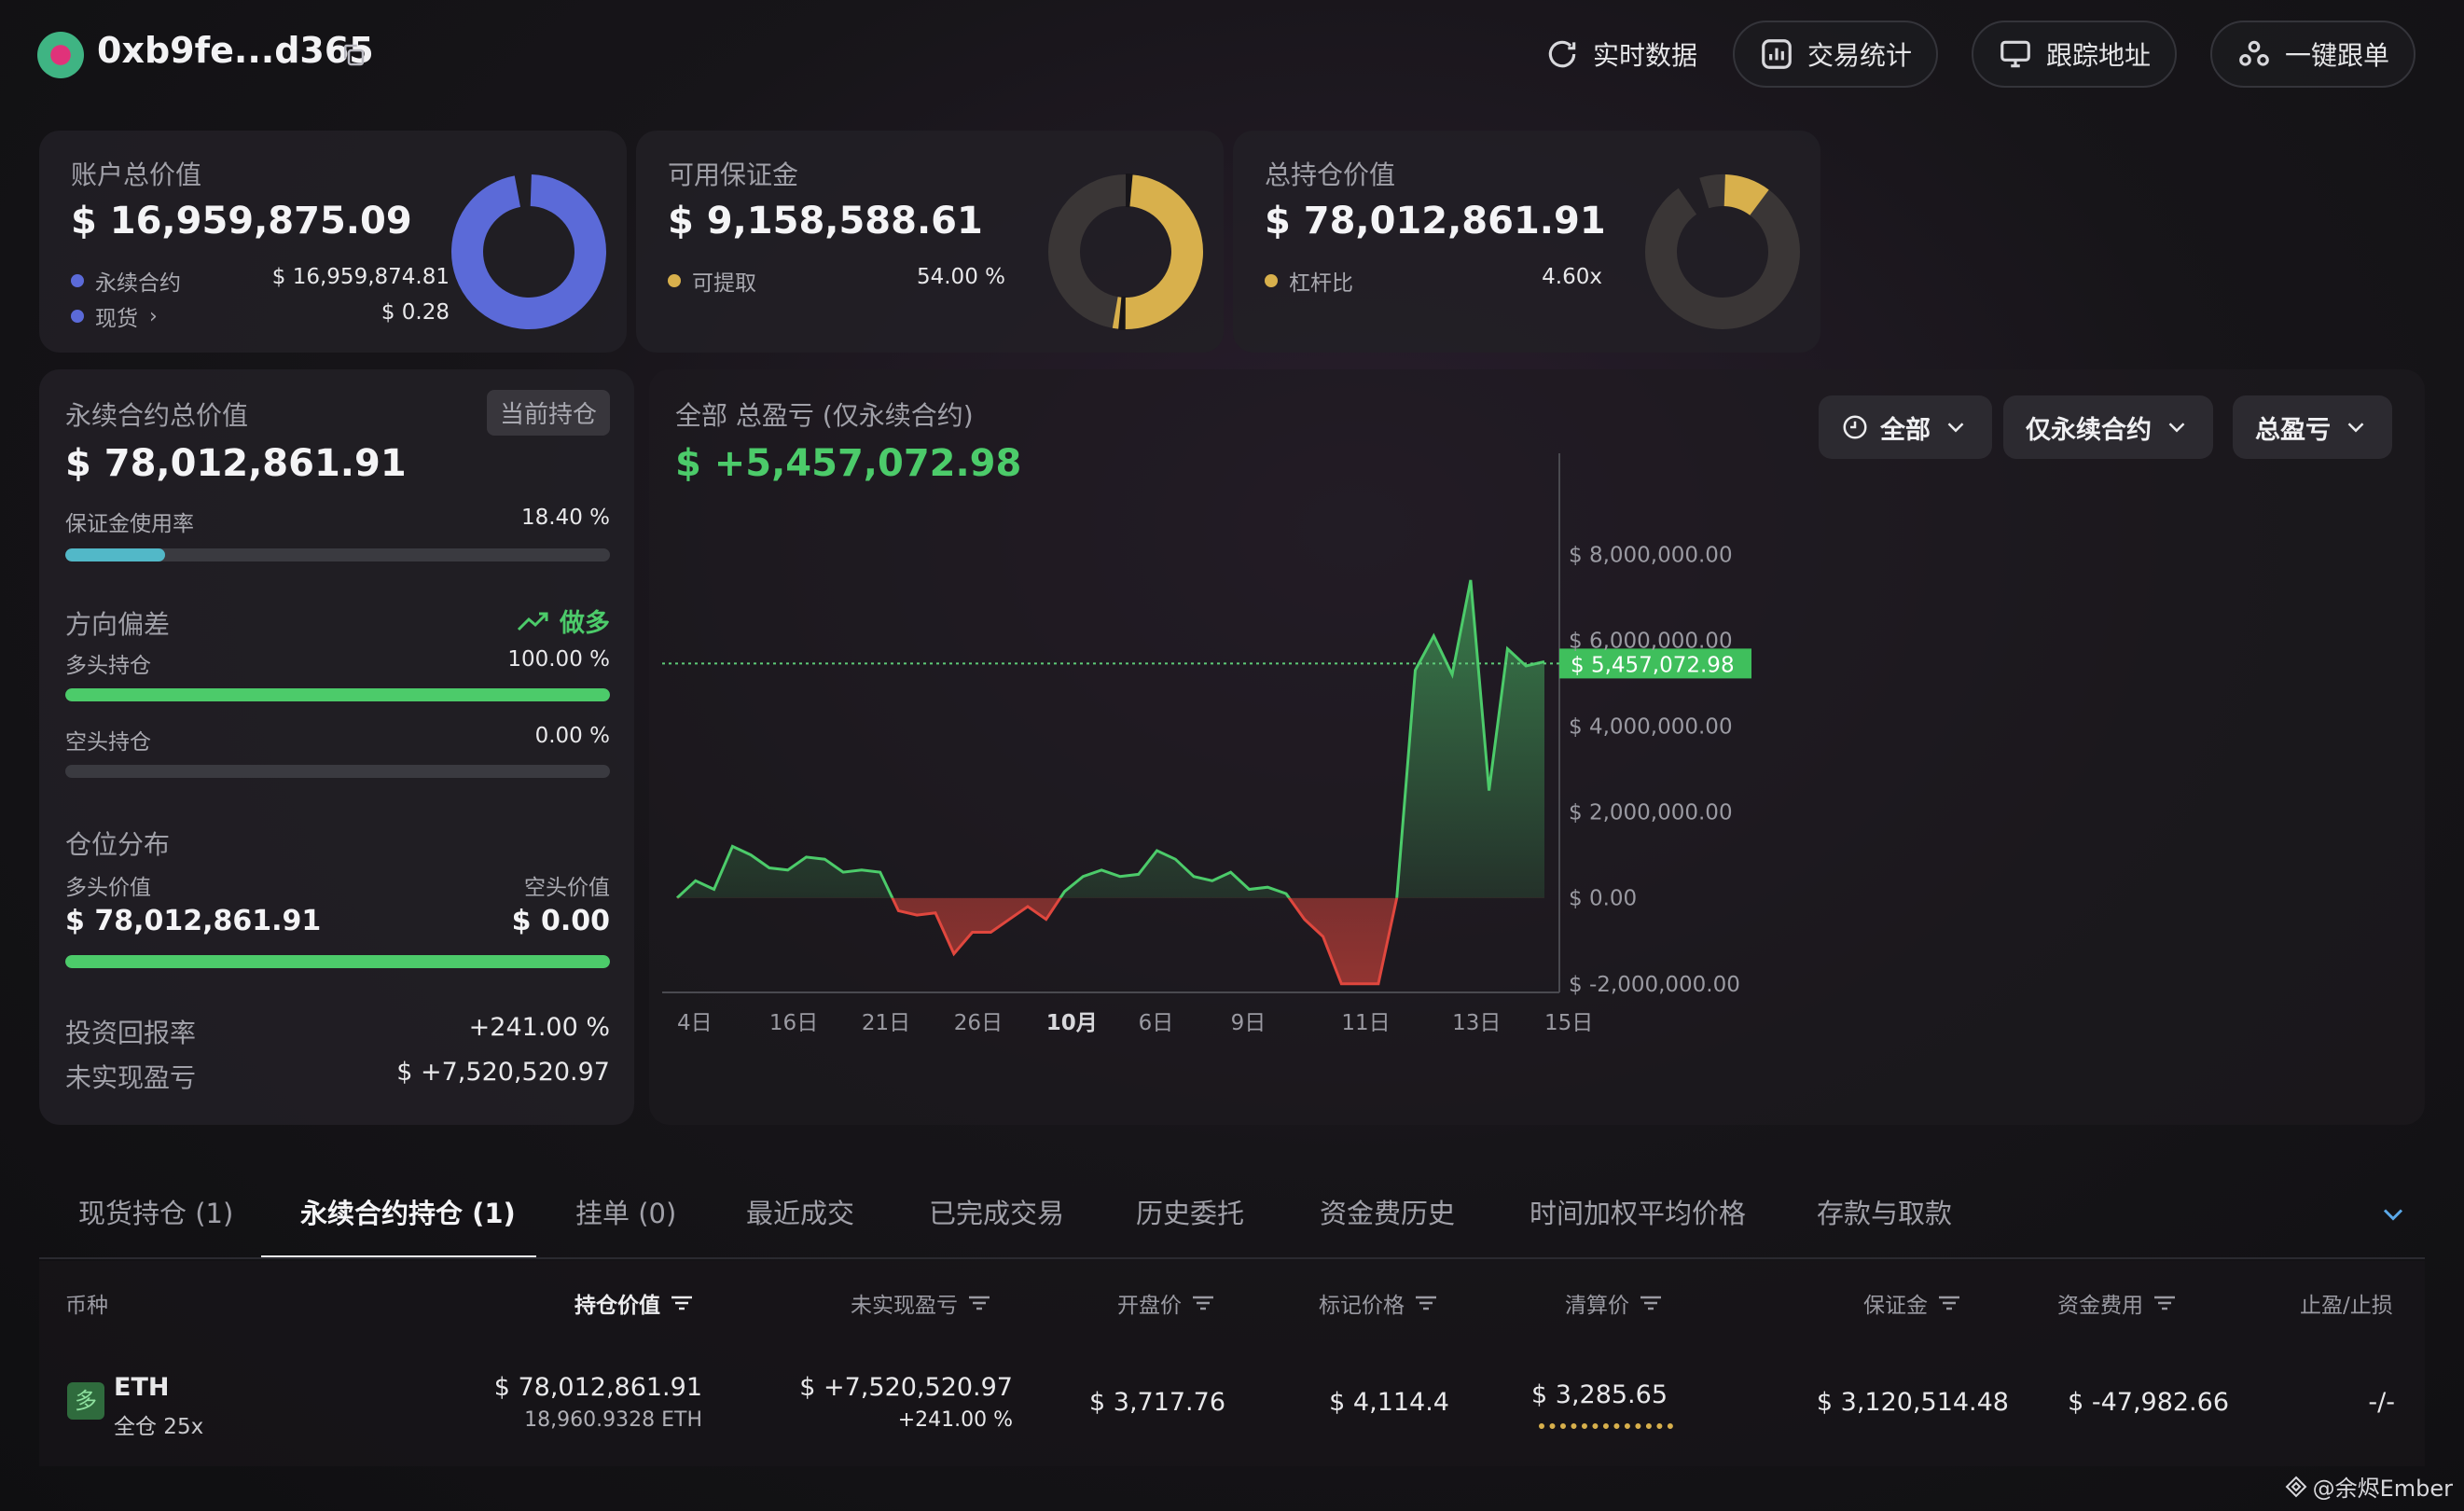 This screenshot has height=1511, width=2464. I want to click on spot-dot, so click(78, 316).